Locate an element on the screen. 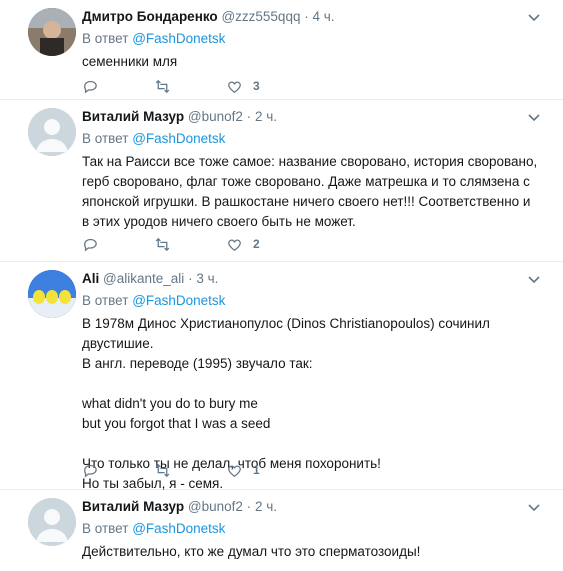 This screenshot has width=563, height=571. like-button: 1 is located at coordinates (262, 470).